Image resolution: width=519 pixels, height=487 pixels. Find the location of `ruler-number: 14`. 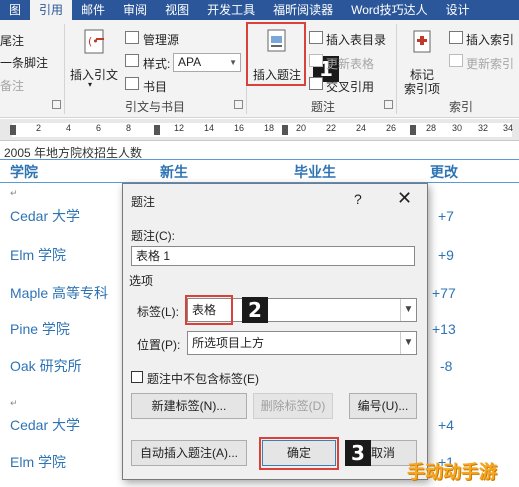

ruler-number: 14 is located at coordinates (209, 128).